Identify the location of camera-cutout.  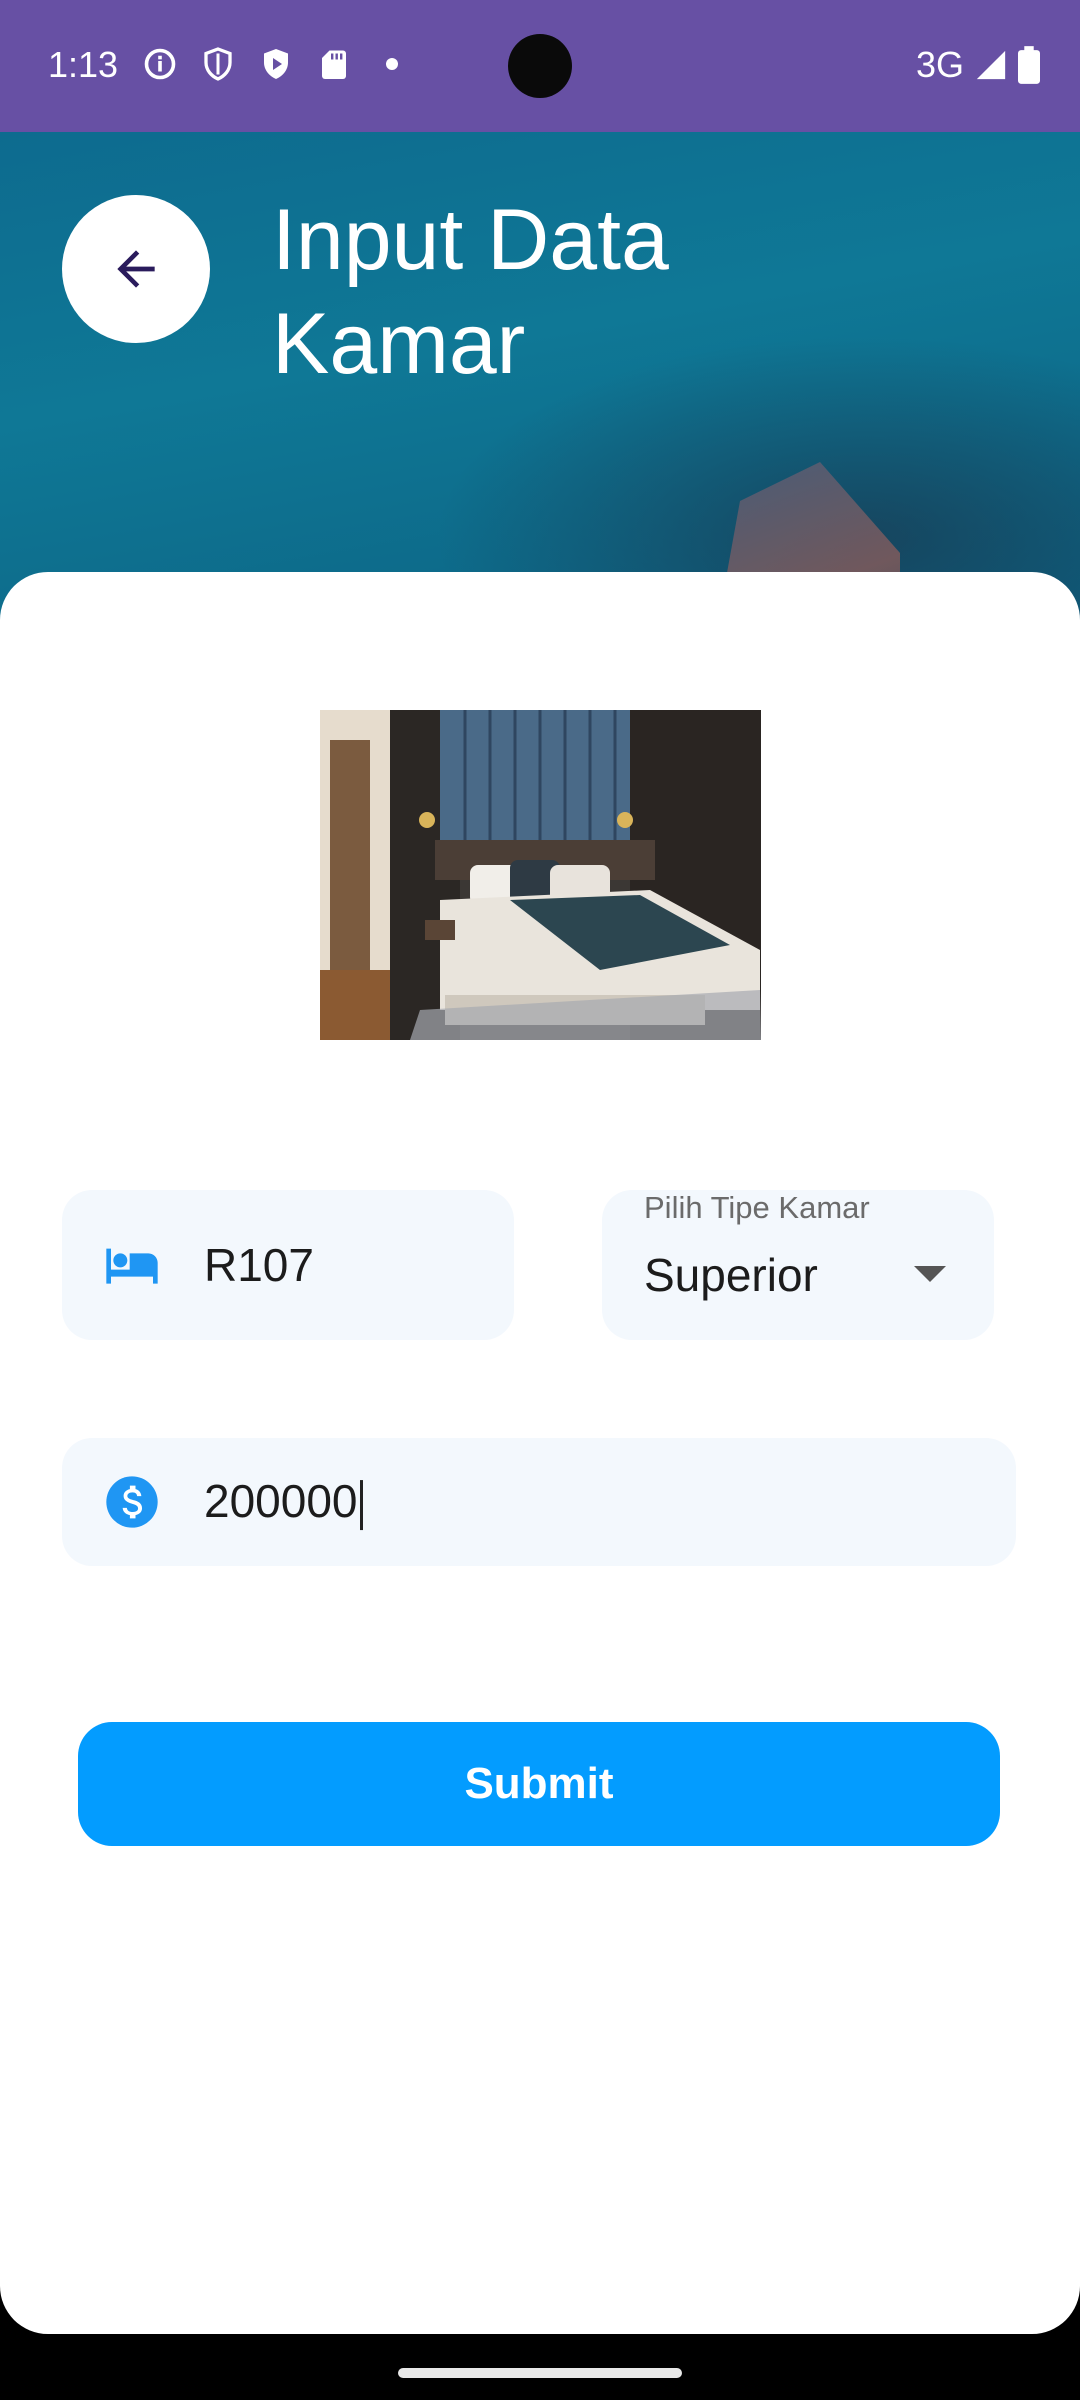
(540, 66).